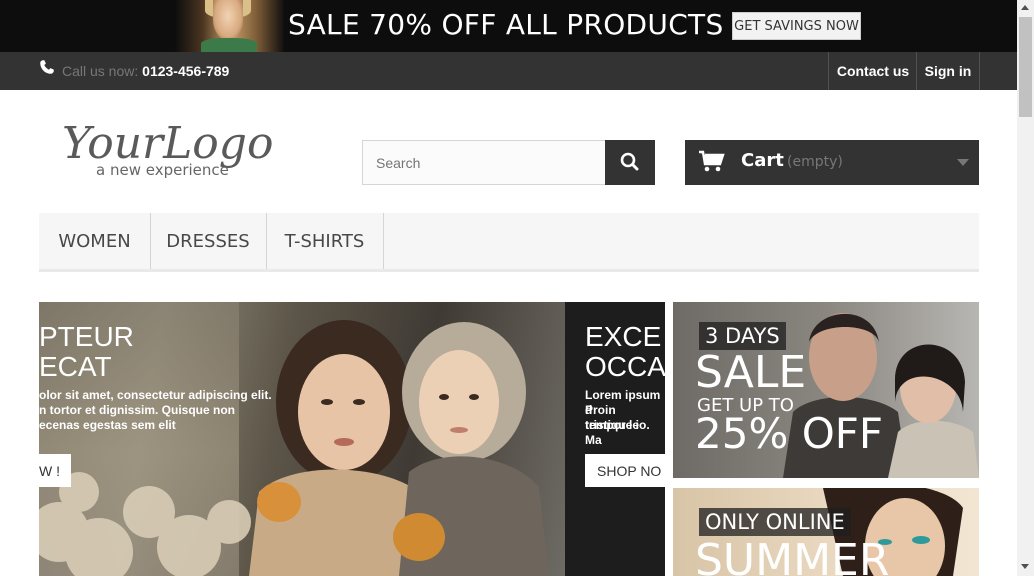  What do you see at coordinates (617, 432) in the screenshot?
I see `slide2-text-3: tempor leo. Ma` at bounding box center [617, 432].